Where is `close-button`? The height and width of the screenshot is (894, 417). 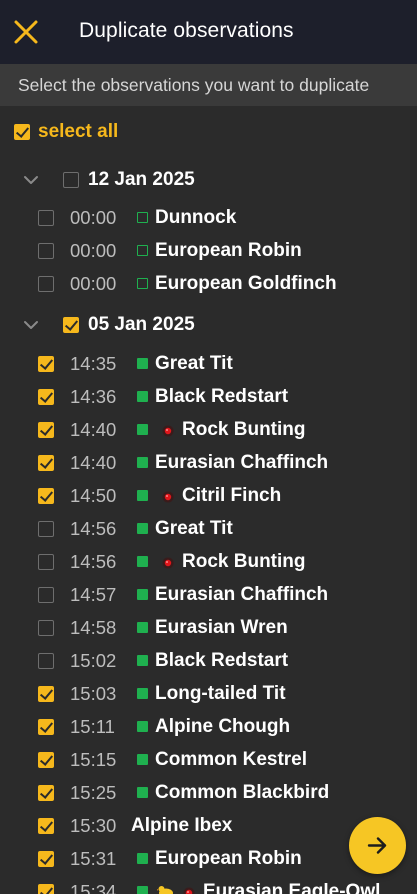
close-button is located at coordinates (26, 32).